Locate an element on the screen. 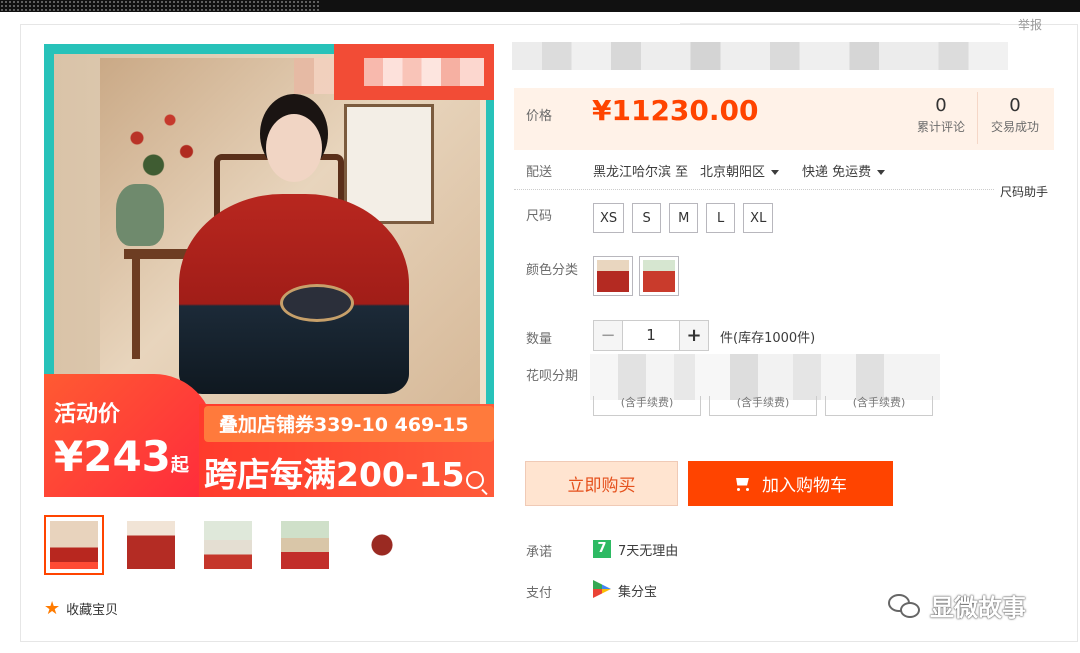 Image resolution: width=1080 pixels, height=653 pixels. blurred-banner is located at coordinates (424, 72).